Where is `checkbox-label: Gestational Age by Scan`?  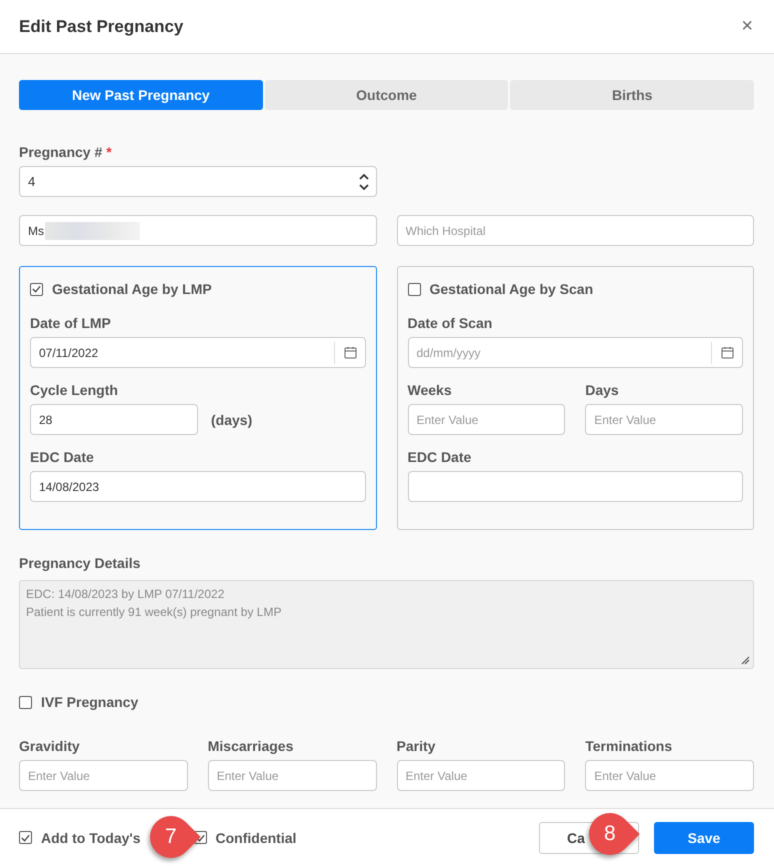
checkbox-label: Gestational Age by Scan is located at coordinates (512, 289).